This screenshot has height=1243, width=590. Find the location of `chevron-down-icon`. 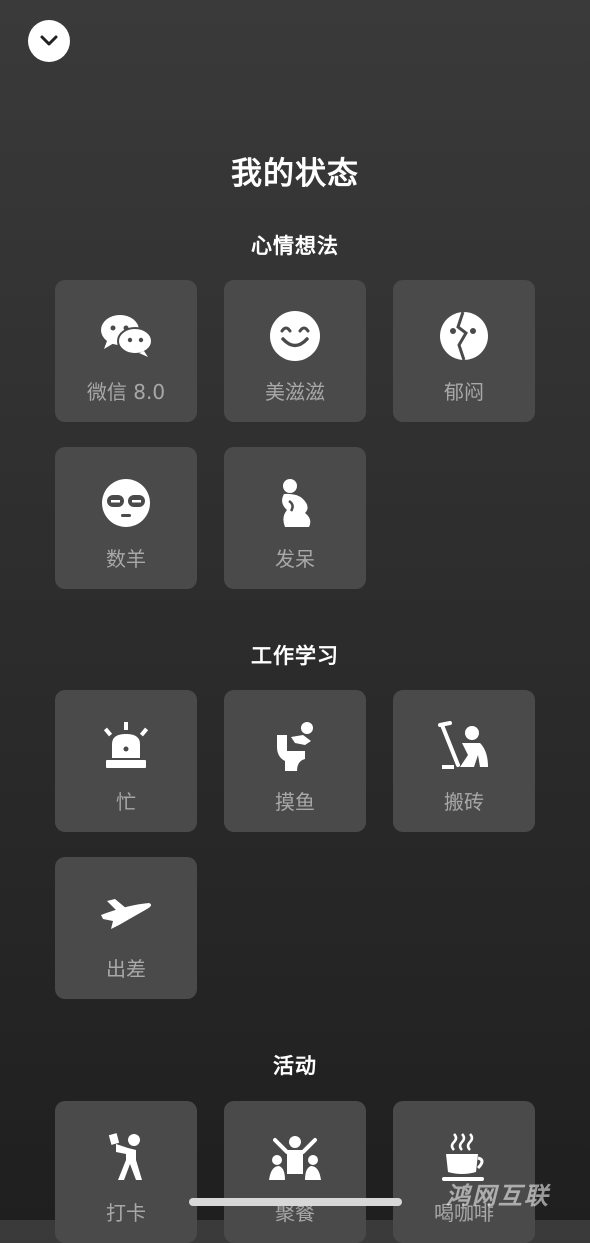

chevron-down-icon is located at coordinates (49, 40).